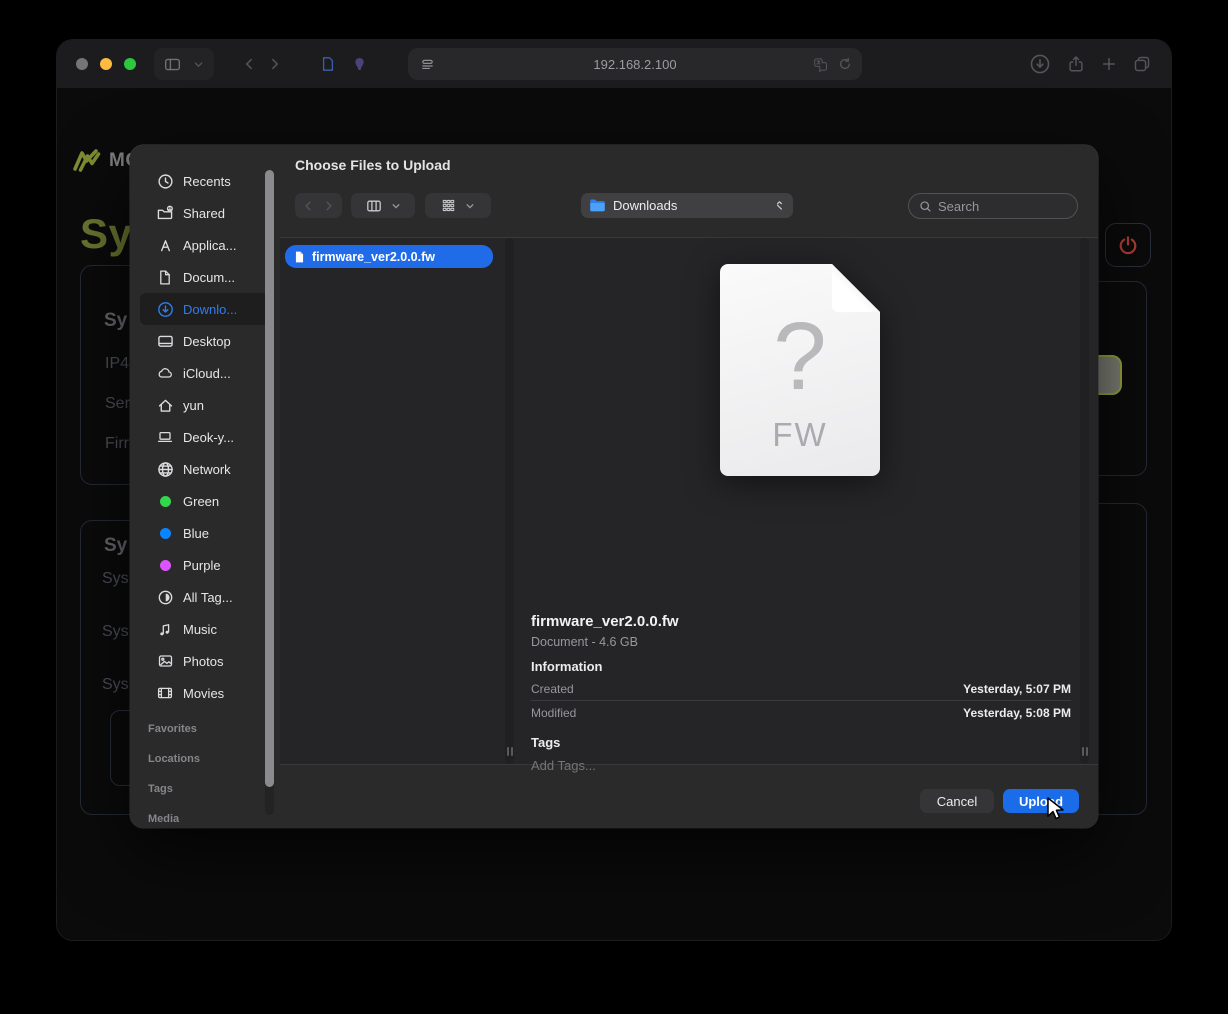 This screenshot has width=1228, height=1014. I want to click on desktop-icon, so click(165, 341).